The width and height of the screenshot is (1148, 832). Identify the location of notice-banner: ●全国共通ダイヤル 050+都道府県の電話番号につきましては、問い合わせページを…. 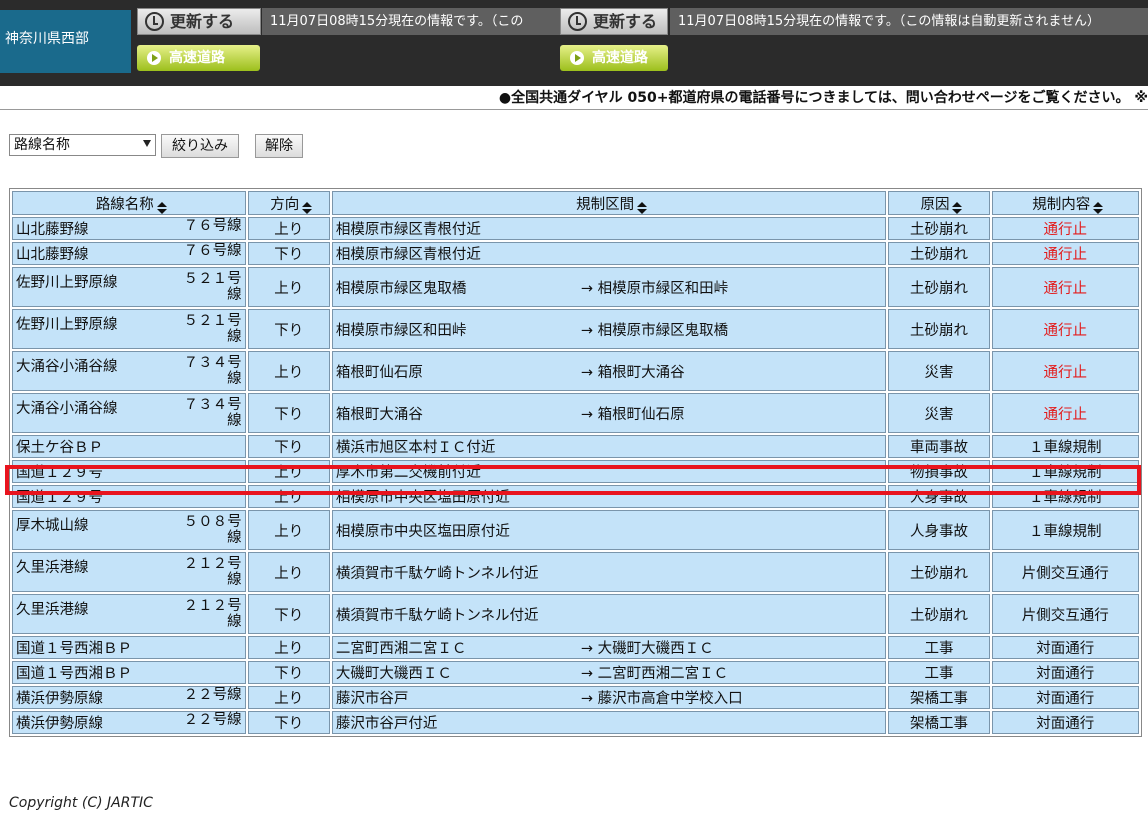
(574, 98).